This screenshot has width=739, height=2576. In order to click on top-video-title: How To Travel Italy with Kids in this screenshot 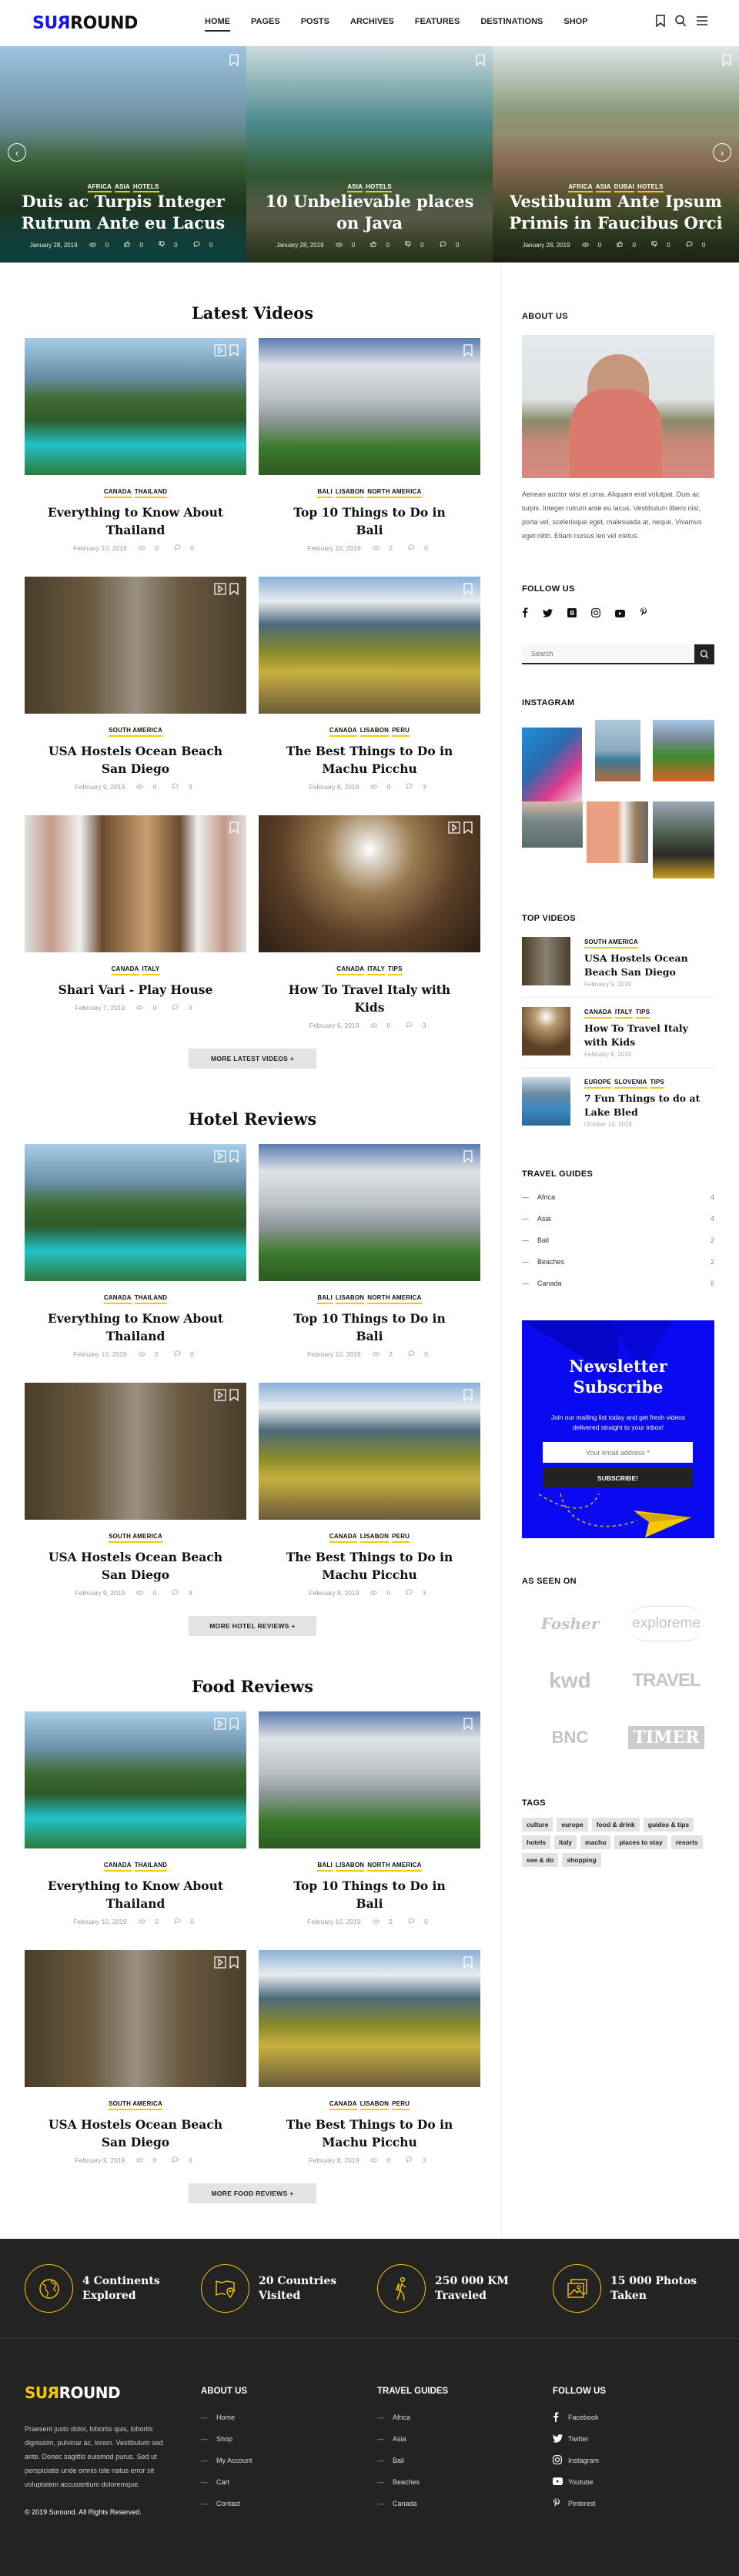, I will do `click(649, 1035)`.